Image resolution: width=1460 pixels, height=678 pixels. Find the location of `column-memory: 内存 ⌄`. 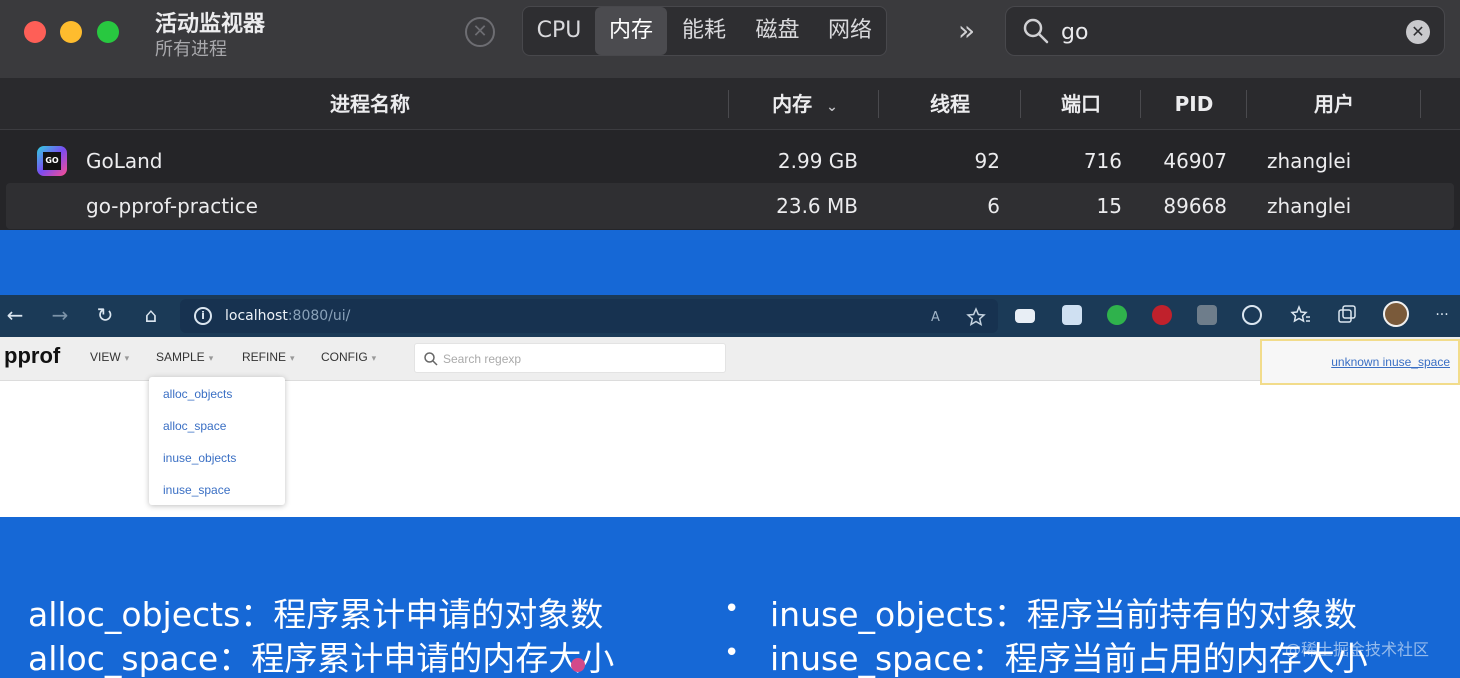

column-memory: 内存 ⌄ is located at coordinates (805, 104).